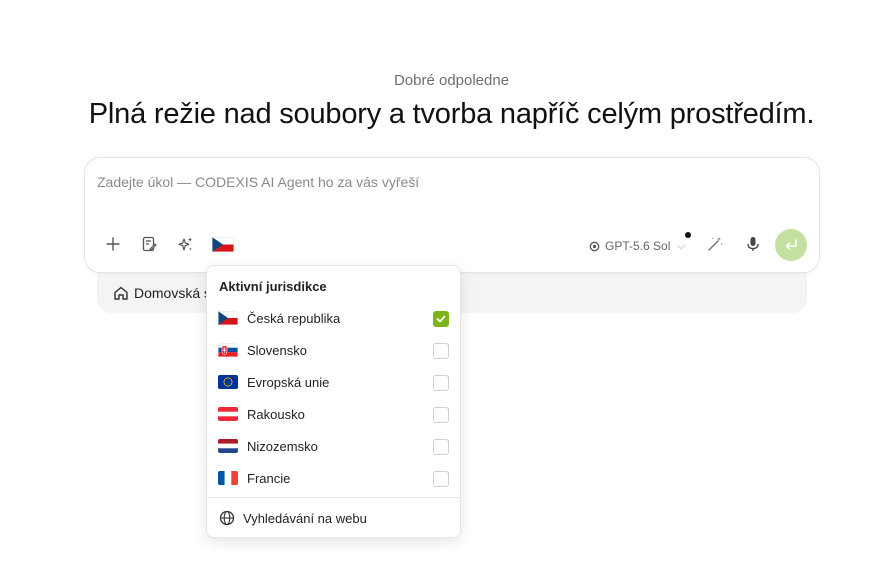 This screenshot has width=878, height=581. I want to click on jurisdiction-label: Česká republika, so click(294, 318).